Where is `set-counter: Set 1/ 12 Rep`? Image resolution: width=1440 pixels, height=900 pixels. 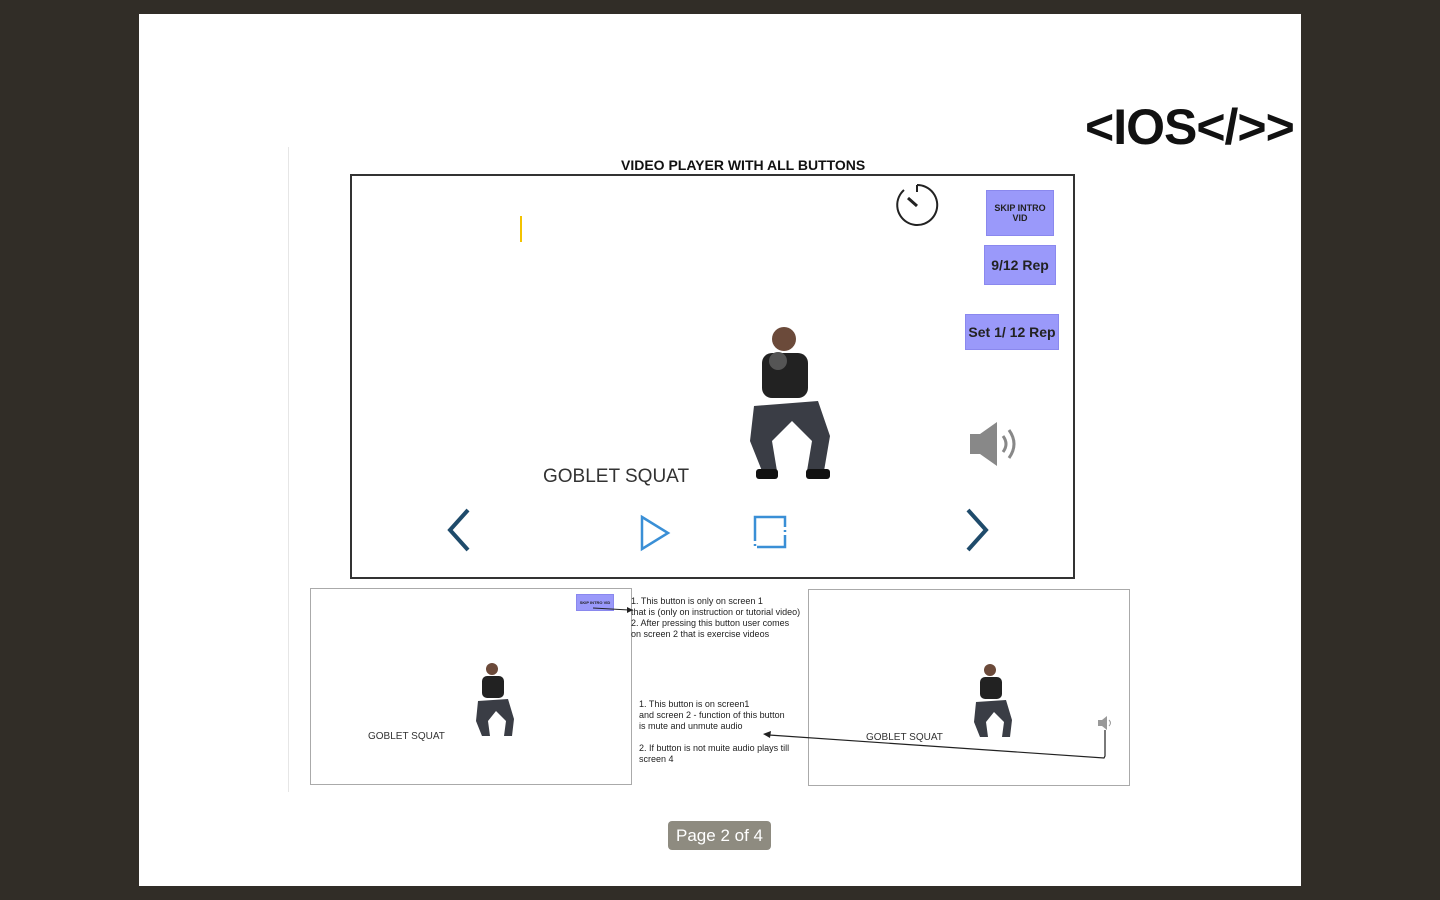
set-counter: Set 1/ 12 Rep is located at coordinates (1012, 332).